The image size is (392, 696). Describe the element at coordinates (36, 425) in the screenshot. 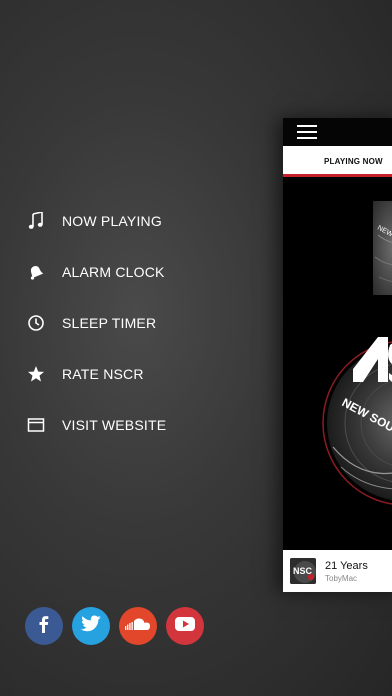

I see `browser-window-icon` at that location.